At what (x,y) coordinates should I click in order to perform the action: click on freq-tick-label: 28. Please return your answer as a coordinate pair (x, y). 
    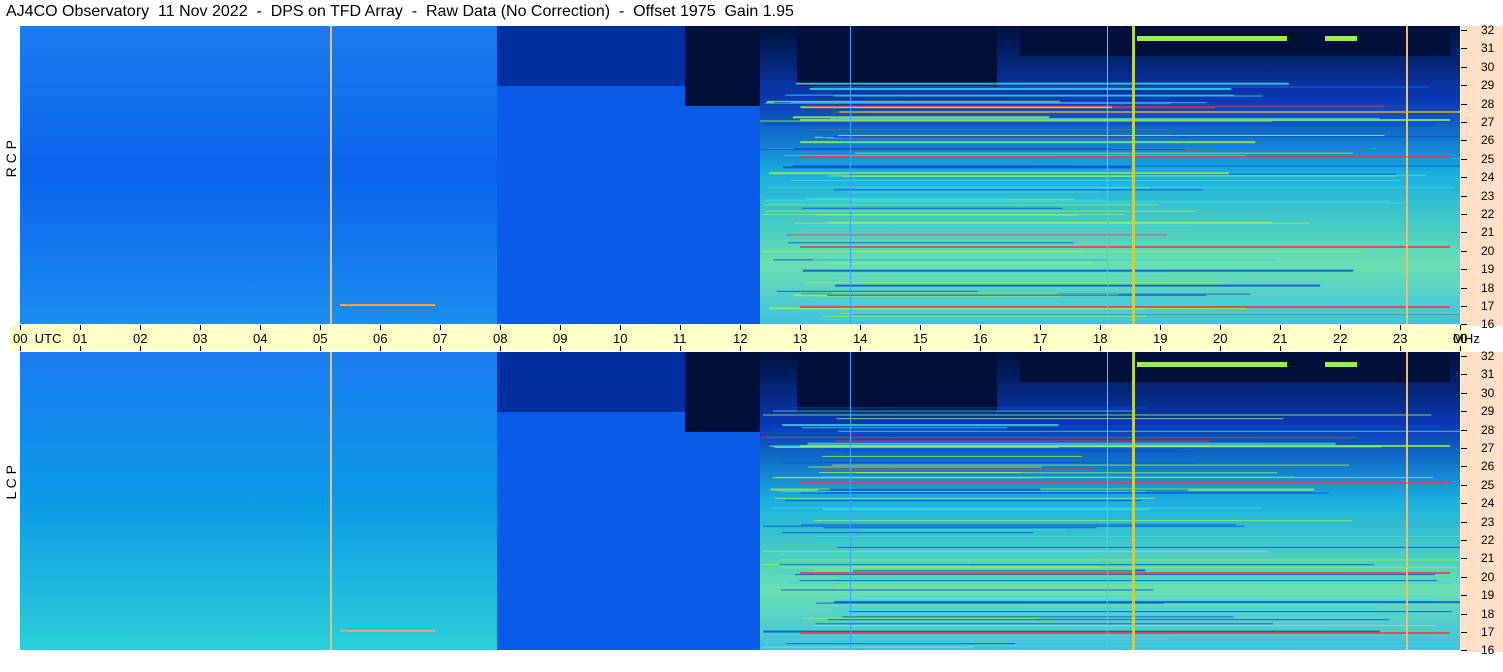
    Looking at the image, I should click on (1488, 429).